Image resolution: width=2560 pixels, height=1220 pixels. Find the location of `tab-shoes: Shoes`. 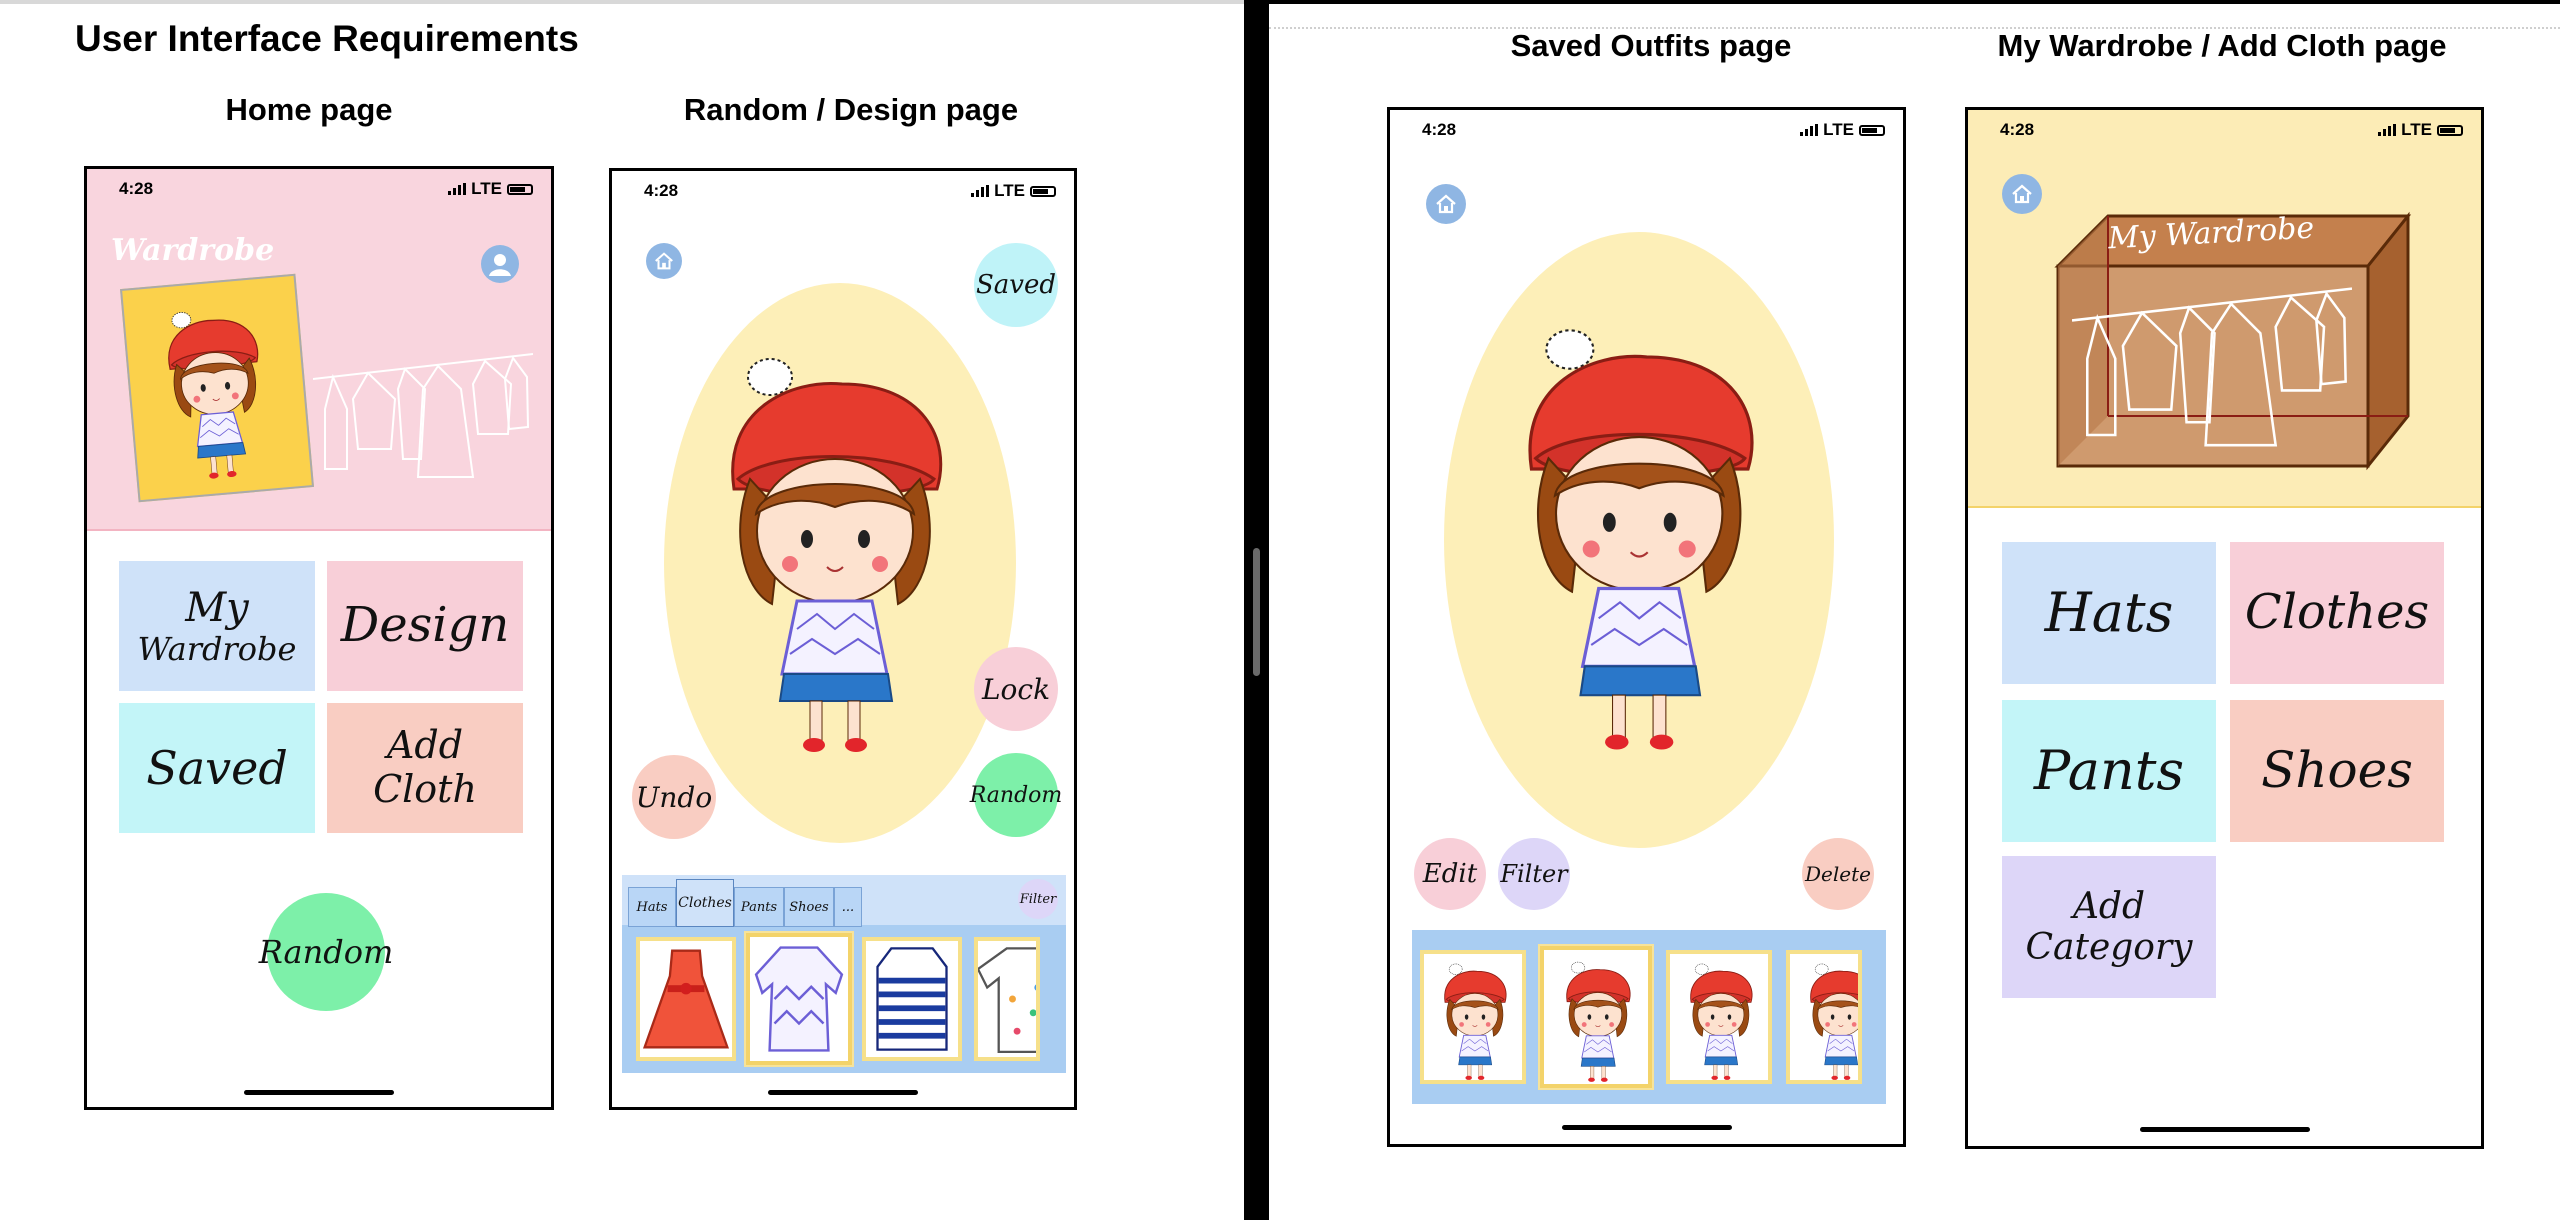

tab-shoes: Shoes is located at coordinates (809, 907).